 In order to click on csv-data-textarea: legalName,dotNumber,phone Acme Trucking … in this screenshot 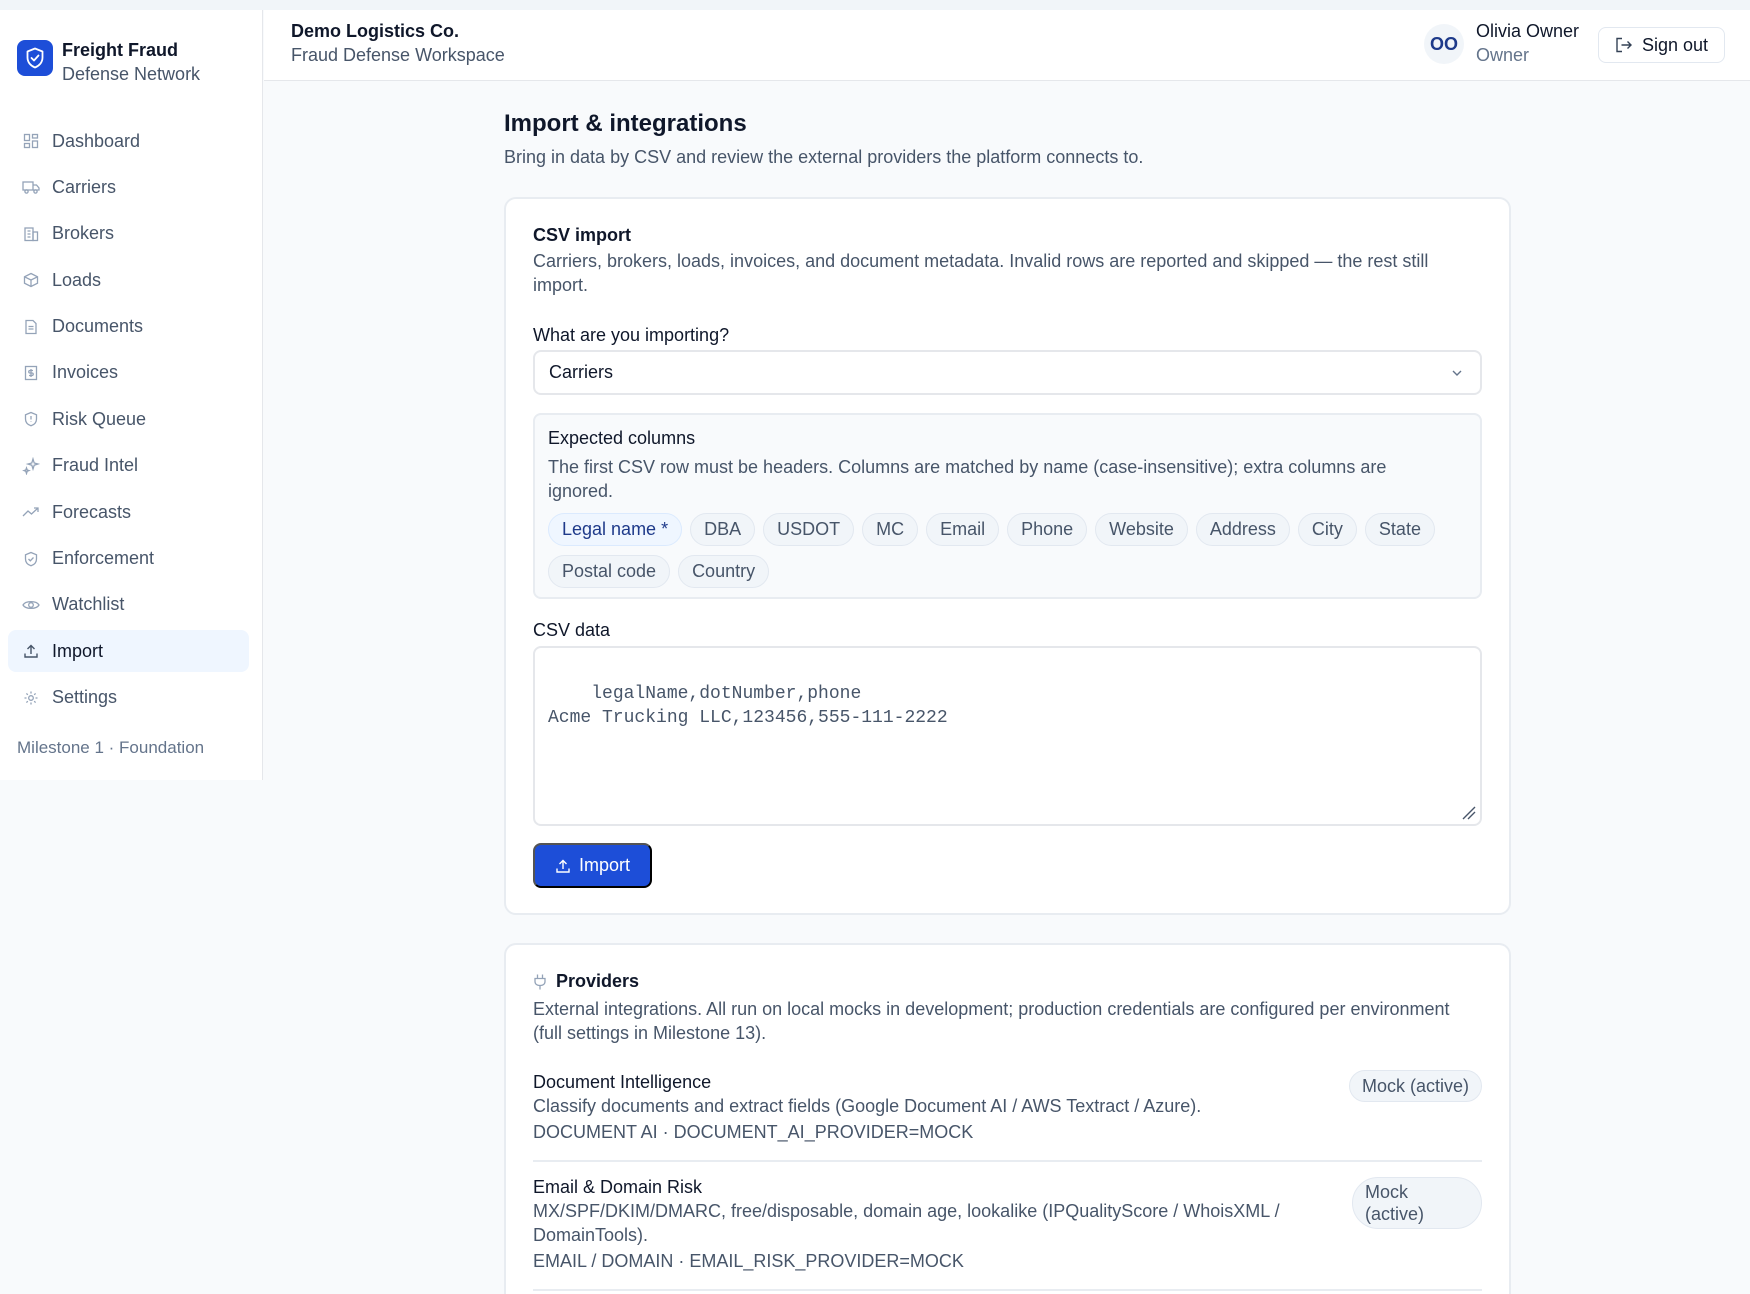, I will do `click(1007, 736)`.